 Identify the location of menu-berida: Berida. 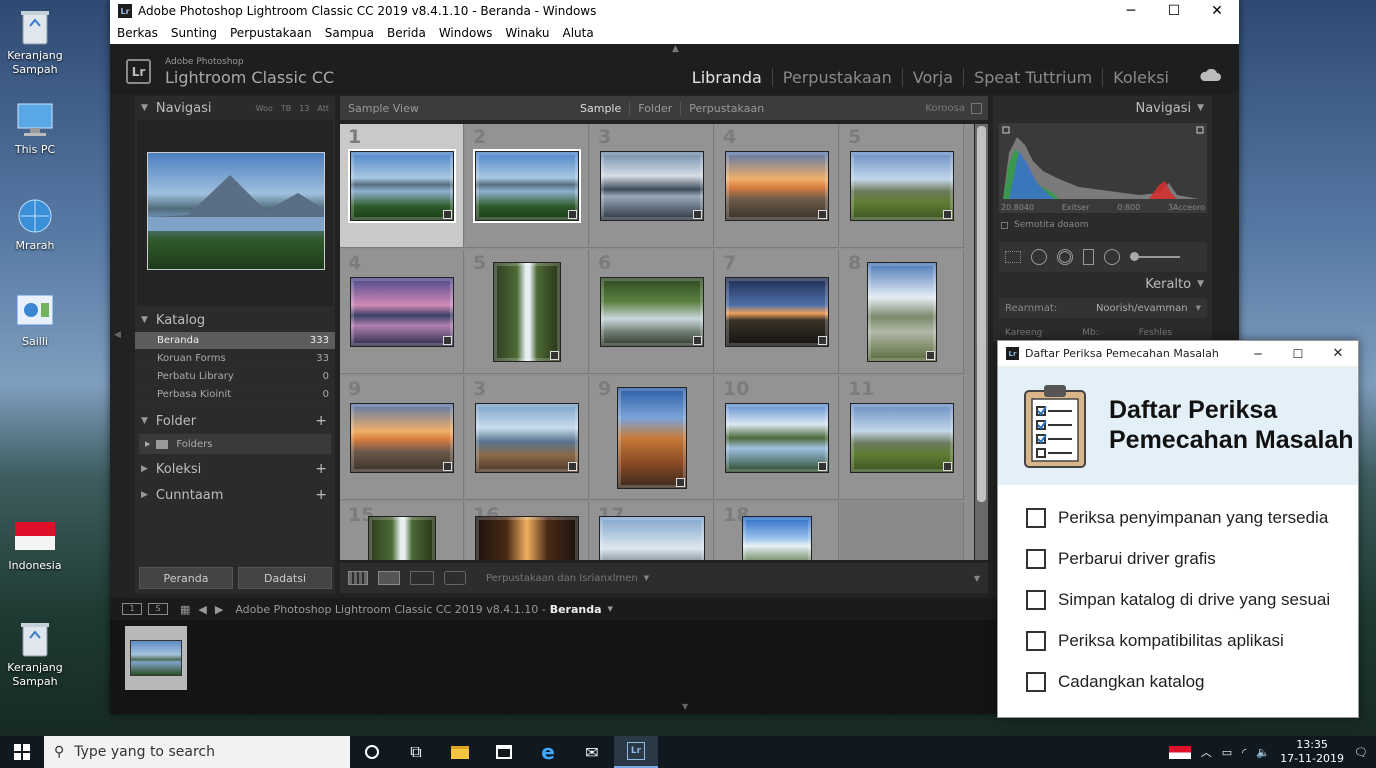
(406, 33).